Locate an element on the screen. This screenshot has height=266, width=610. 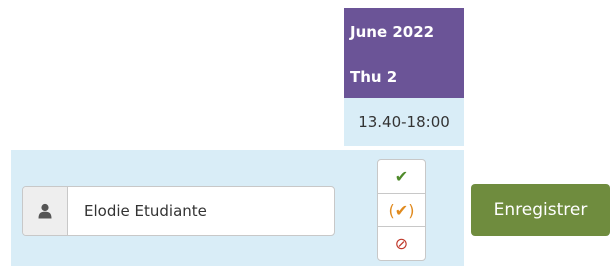
participant-name: Elodie Etudiante is located at coordinates (201, 211).